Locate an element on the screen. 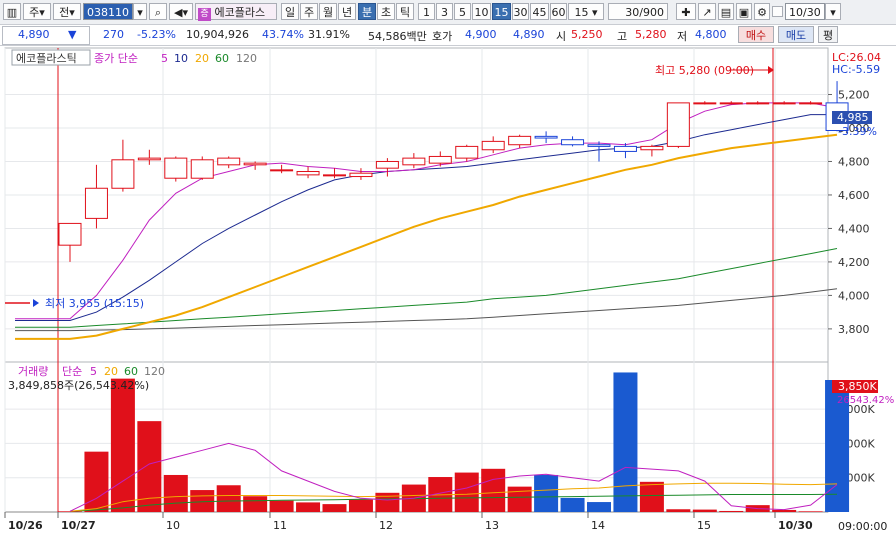 The height and width of the screenshot is (538, 896). calendar-icon: ▾ is located at coordinates (833, 11).